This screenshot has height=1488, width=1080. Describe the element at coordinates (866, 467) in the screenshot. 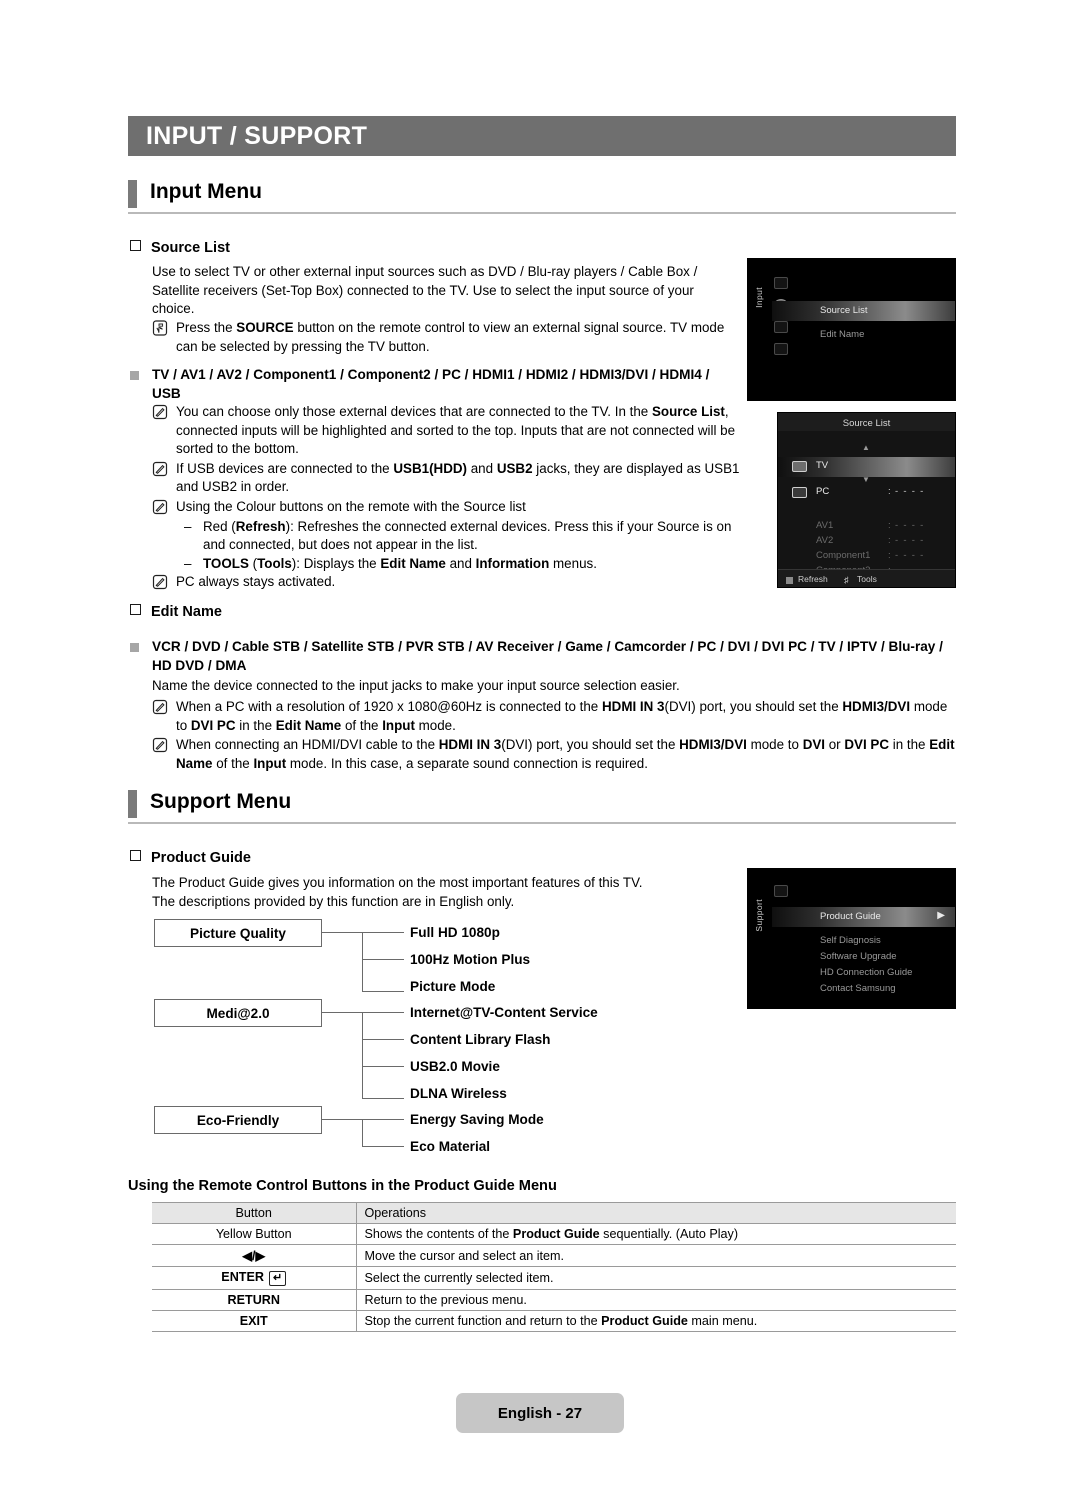

I see `osd-source-row-tv: TV` at that location.